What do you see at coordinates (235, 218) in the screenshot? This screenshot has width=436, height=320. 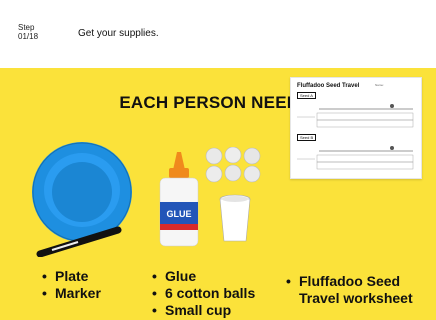 I see `small-cup-image` at bounding box center [235, 218].